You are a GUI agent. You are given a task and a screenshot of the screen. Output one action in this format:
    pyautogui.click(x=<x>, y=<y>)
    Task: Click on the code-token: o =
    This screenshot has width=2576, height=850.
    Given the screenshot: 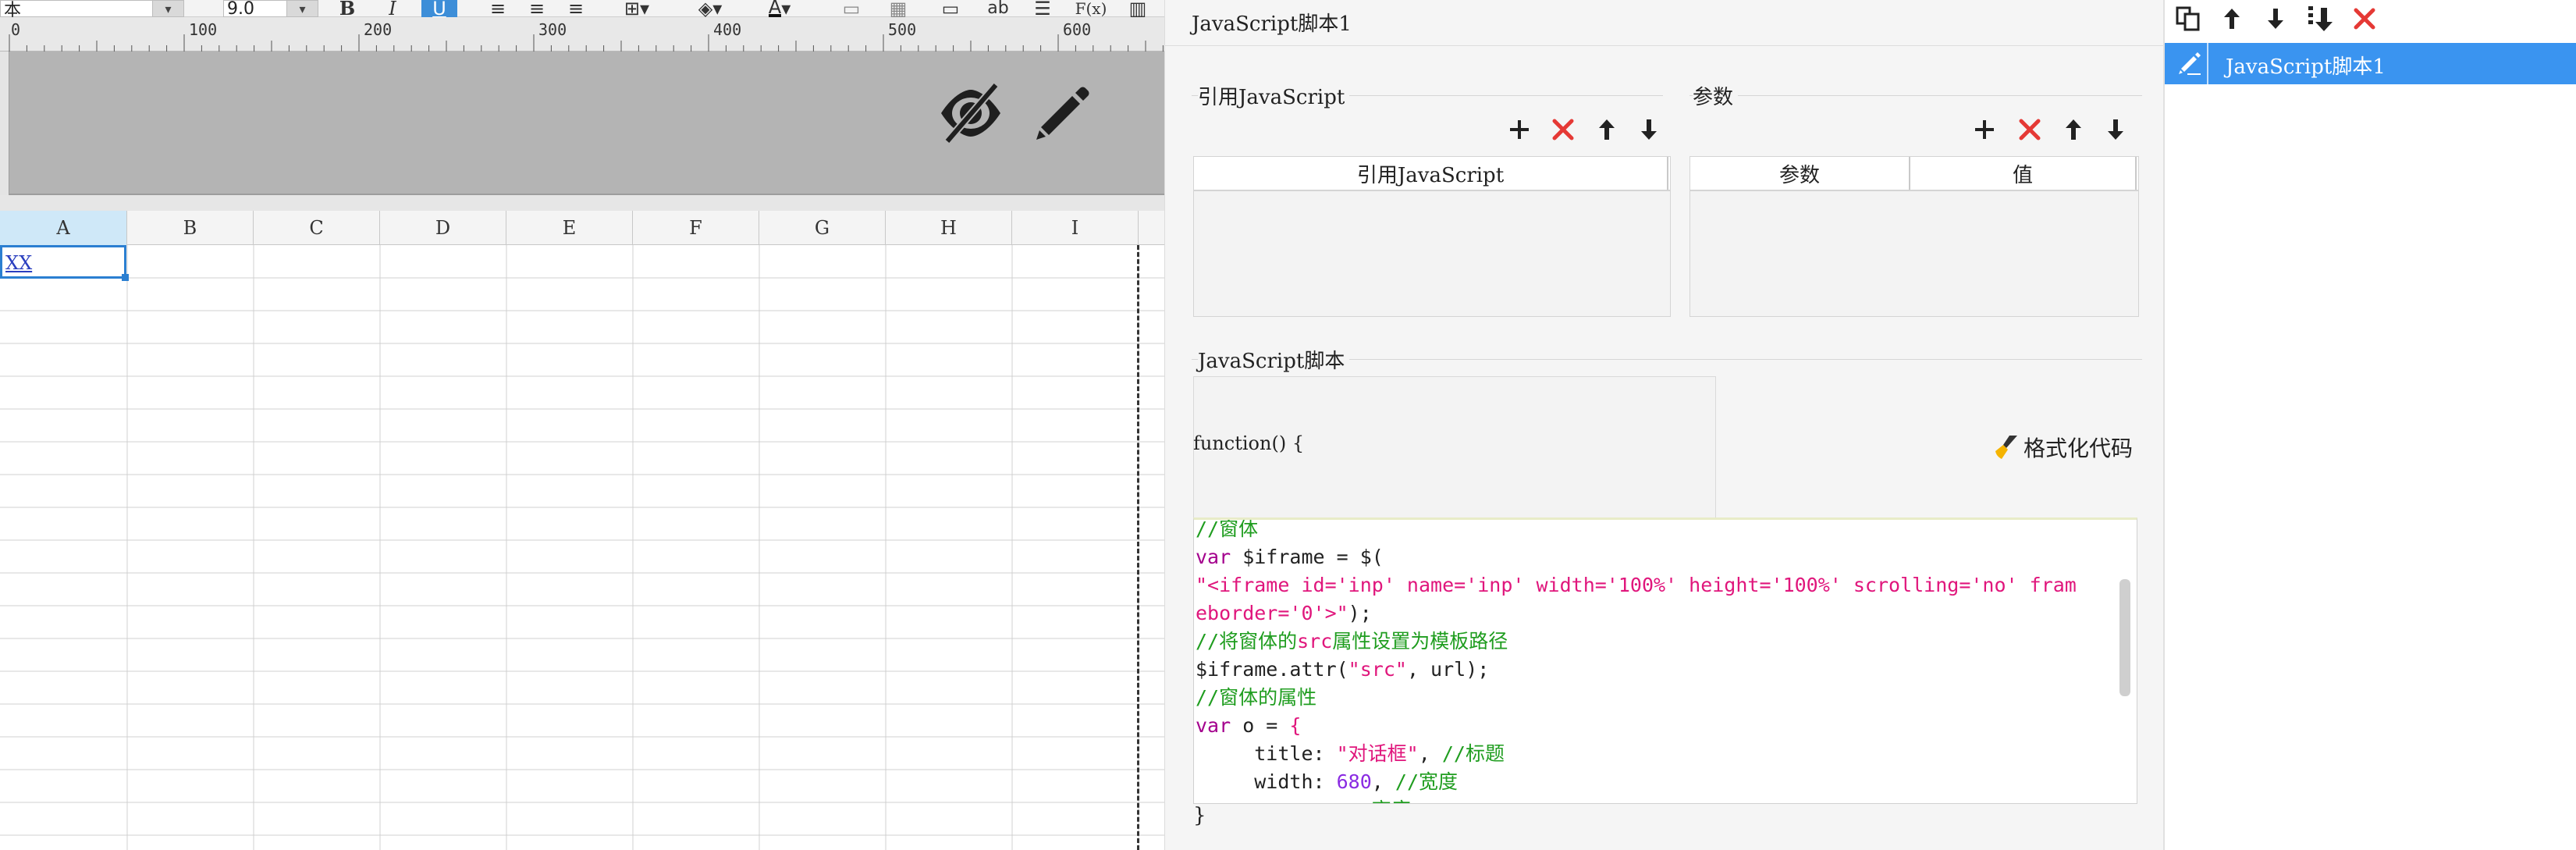 What is the action you would take?
    pyautogui.click(x=1261, y=725)
    